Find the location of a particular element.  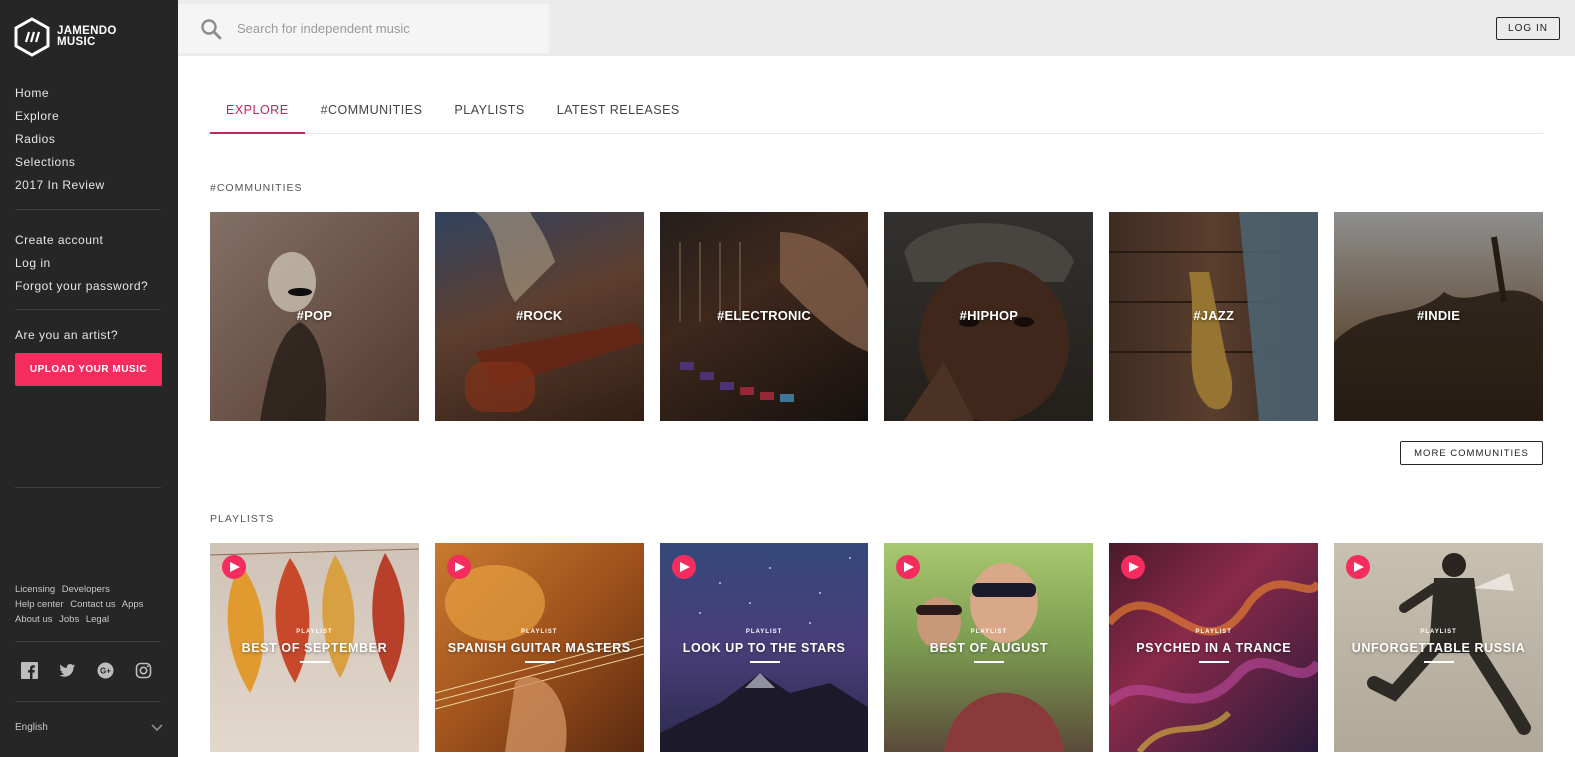

nav-selections: Selections is located at coordinates (60, 162).